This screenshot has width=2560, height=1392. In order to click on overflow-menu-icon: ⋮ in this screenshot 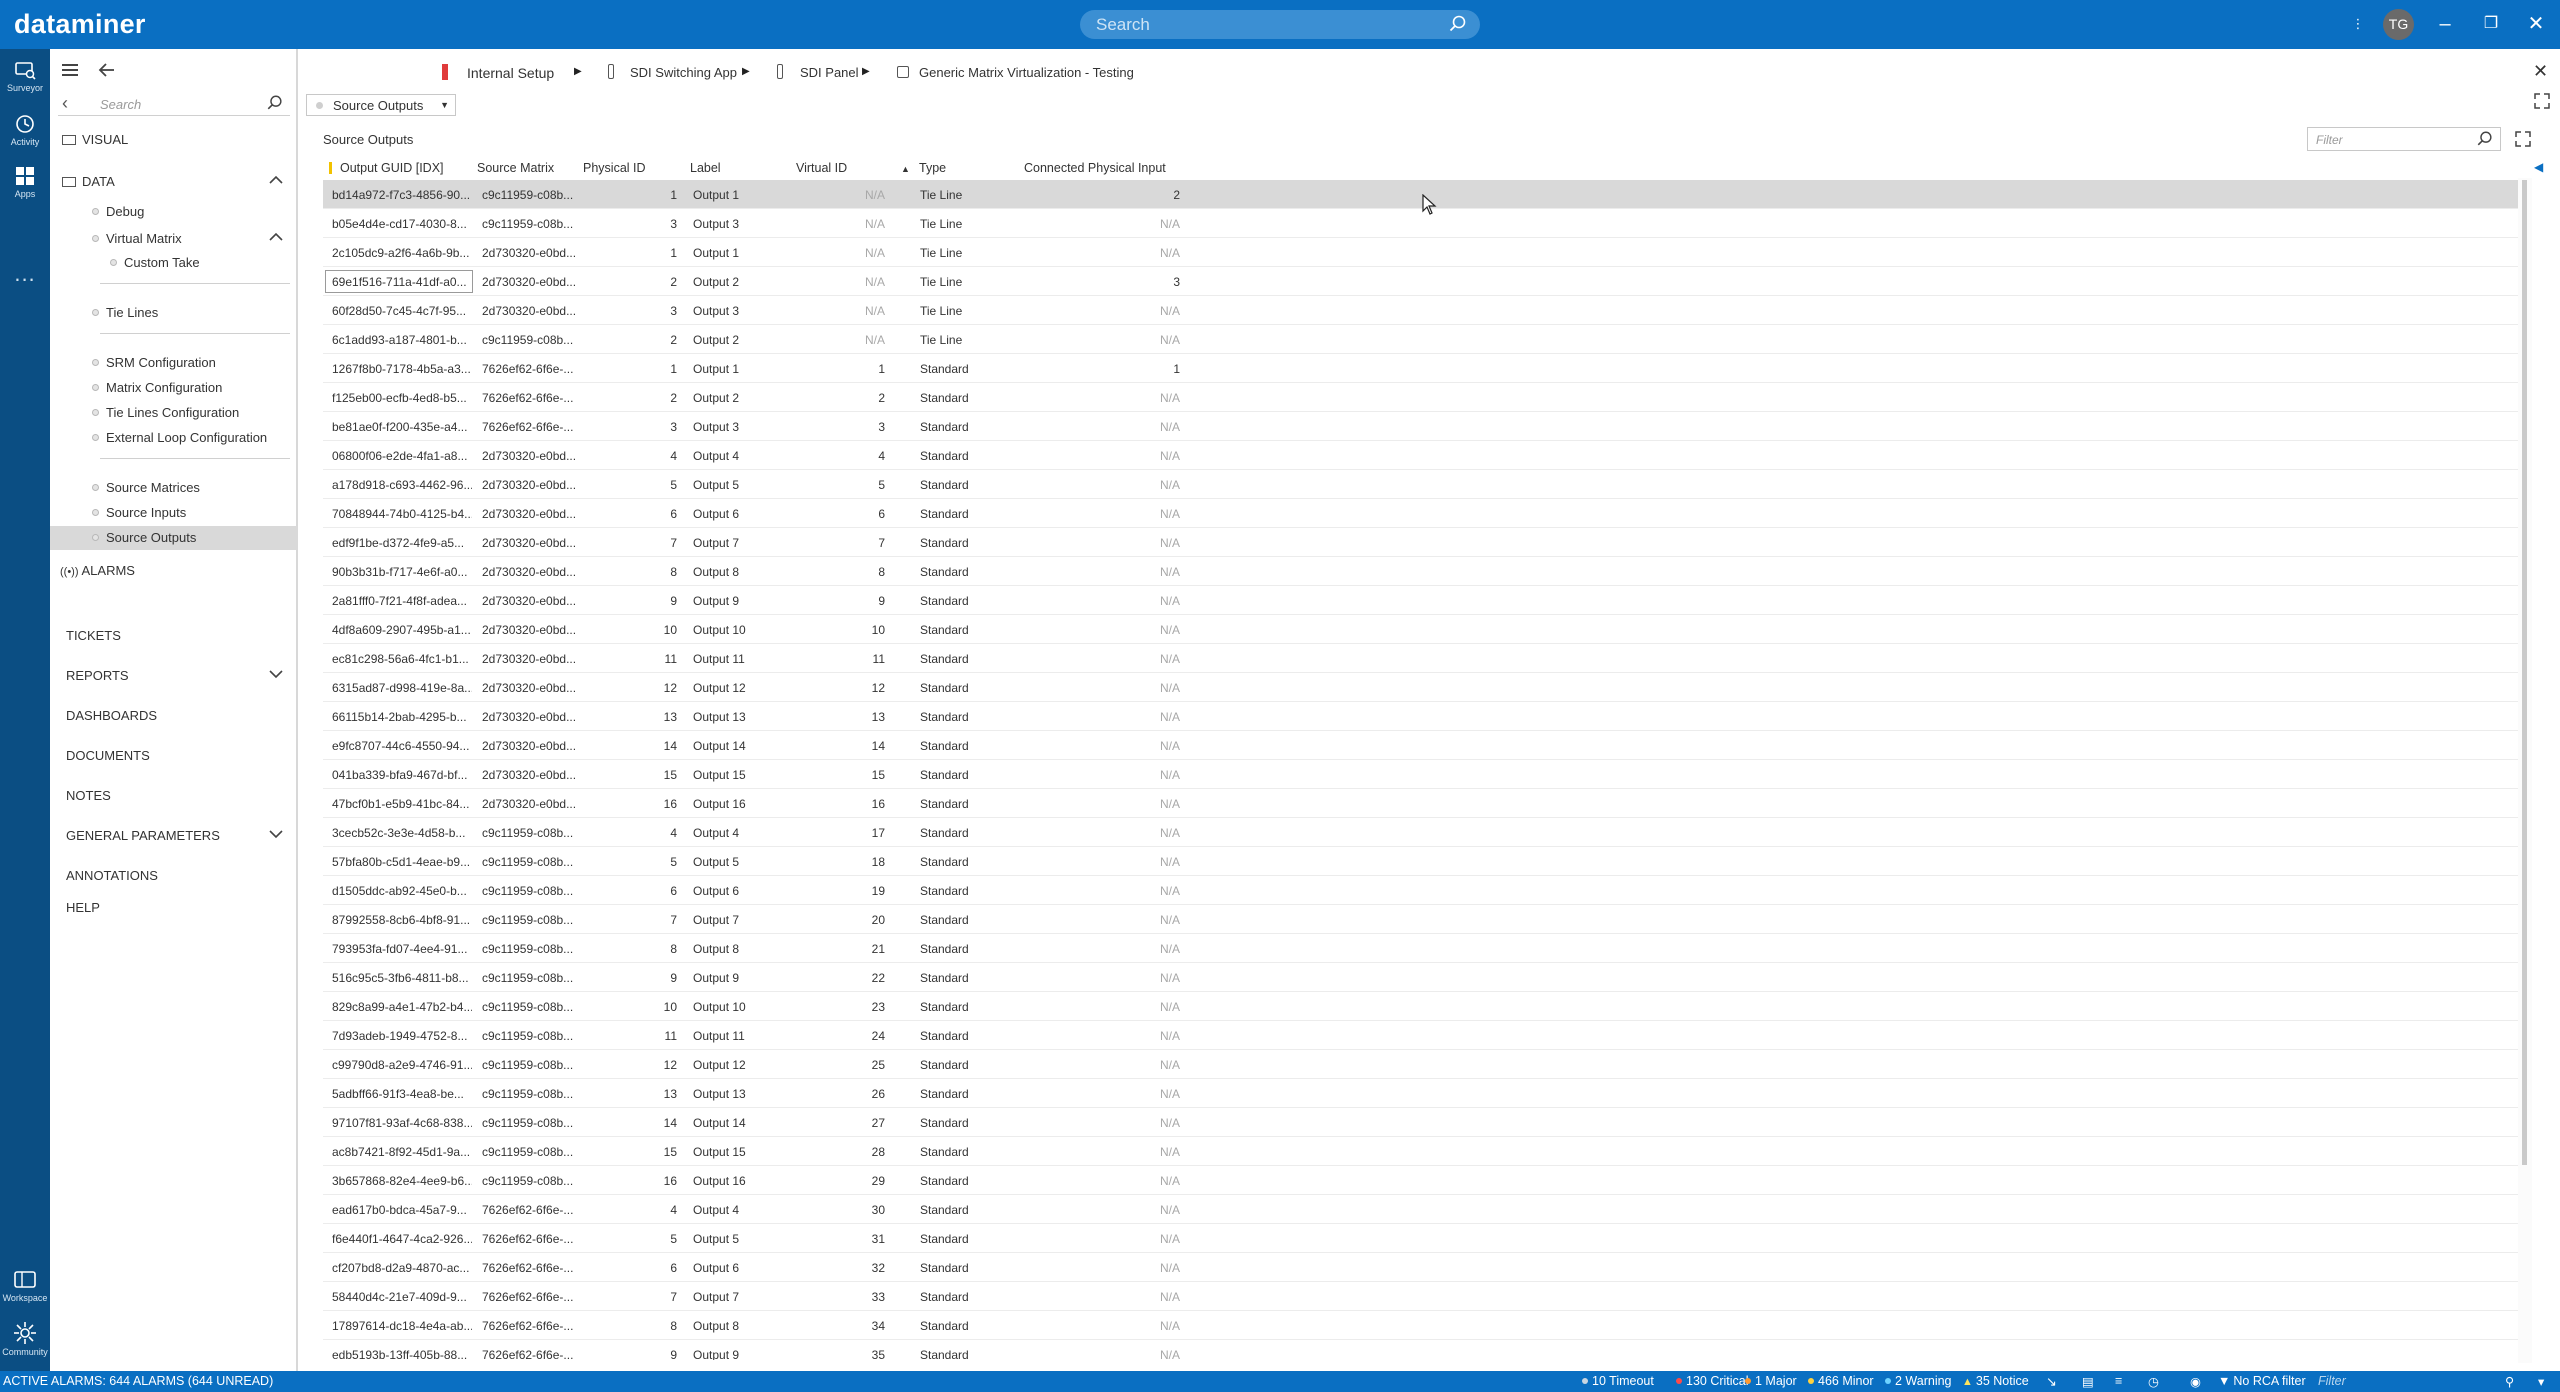, I will do `click(2358, 24)`.